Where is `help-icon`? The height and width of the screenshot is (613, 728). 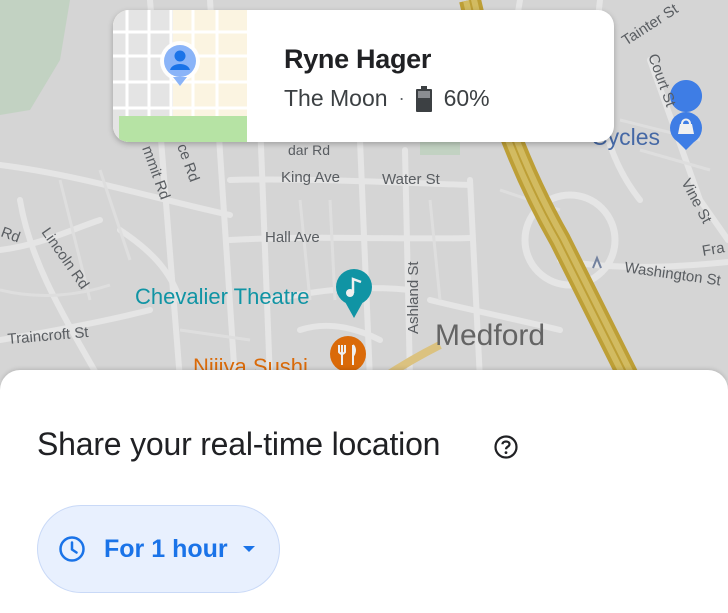
help-icon is located at coordinates (506, 447).